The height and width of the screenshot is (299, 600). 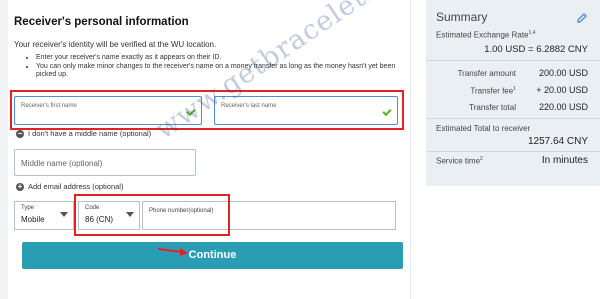 What do you see at coordinates (564, 160) in the screenshot?
I see `service-time-value: In minutes` at bounding box center [564, 160].